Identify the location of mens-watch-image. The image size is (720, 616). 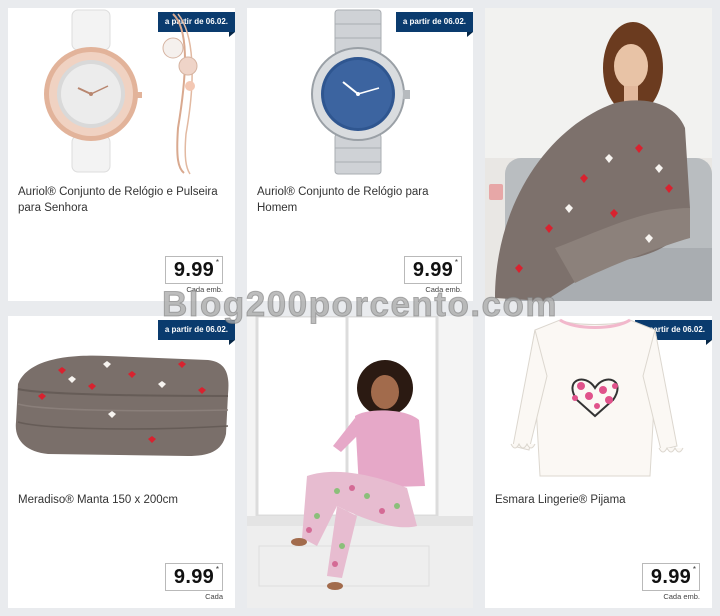
(358, 93).